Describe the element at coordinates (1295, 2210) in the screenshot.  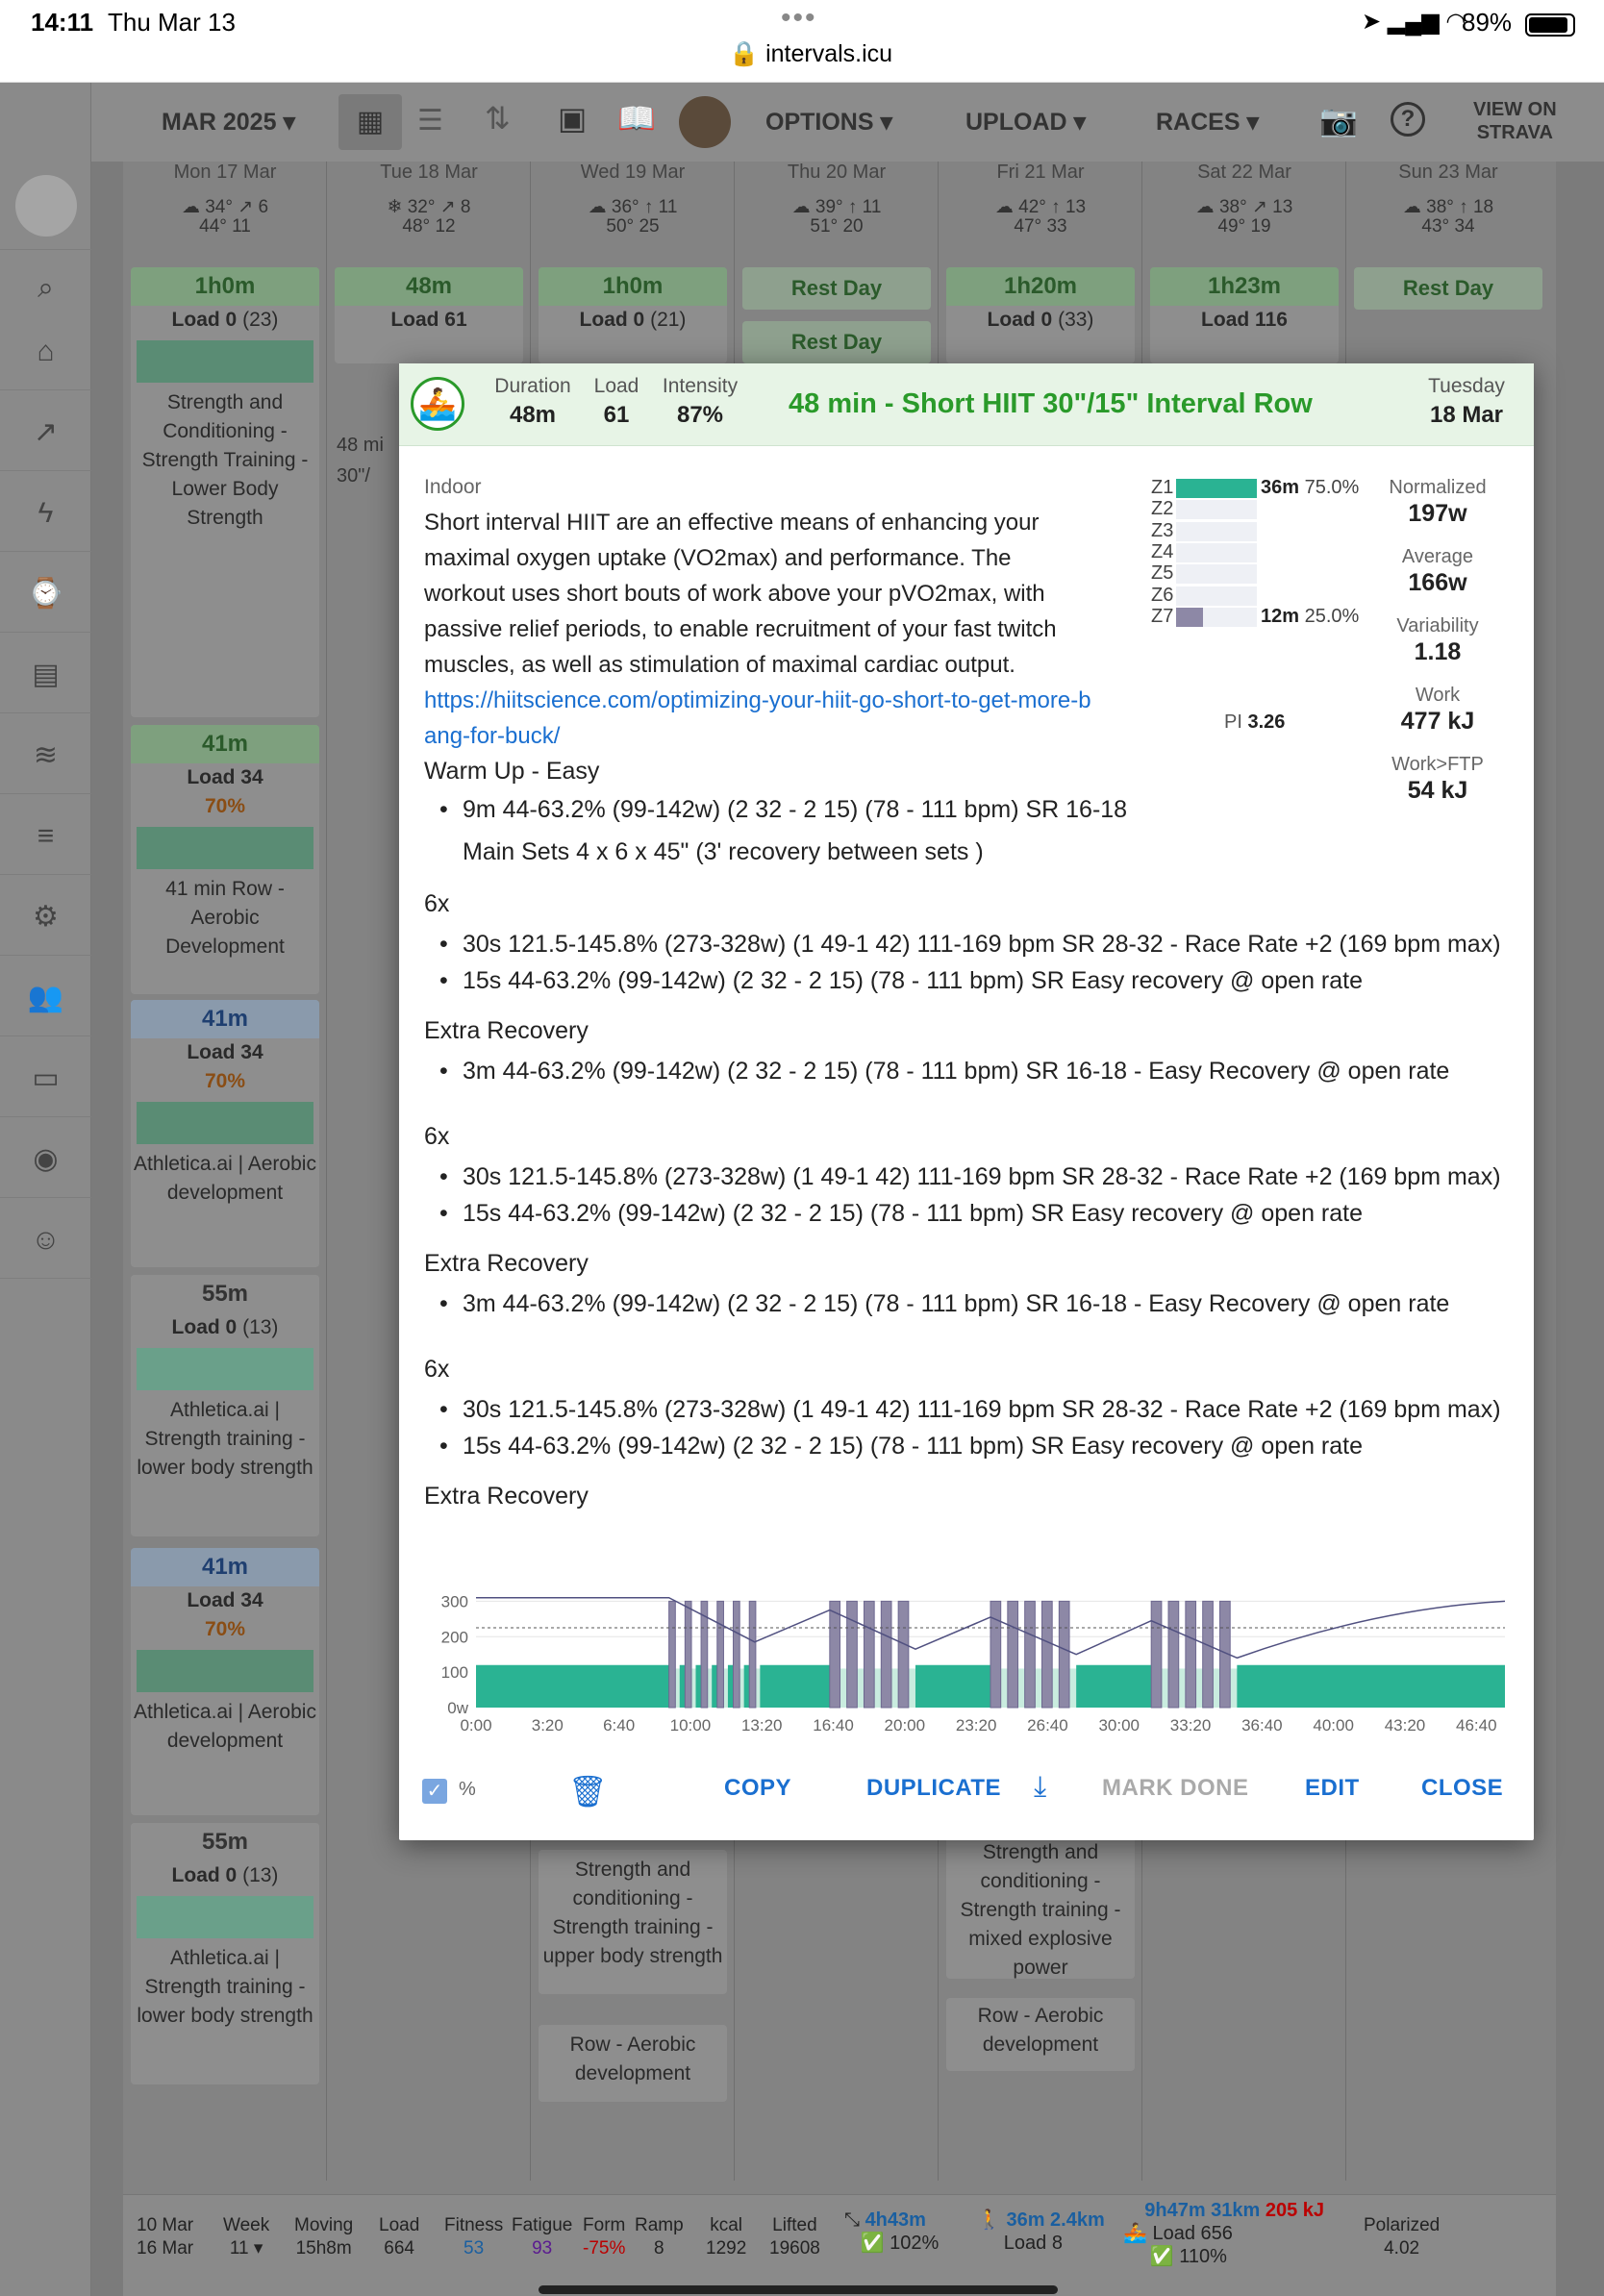
I see `row-kj: 205 kJ` at that location.